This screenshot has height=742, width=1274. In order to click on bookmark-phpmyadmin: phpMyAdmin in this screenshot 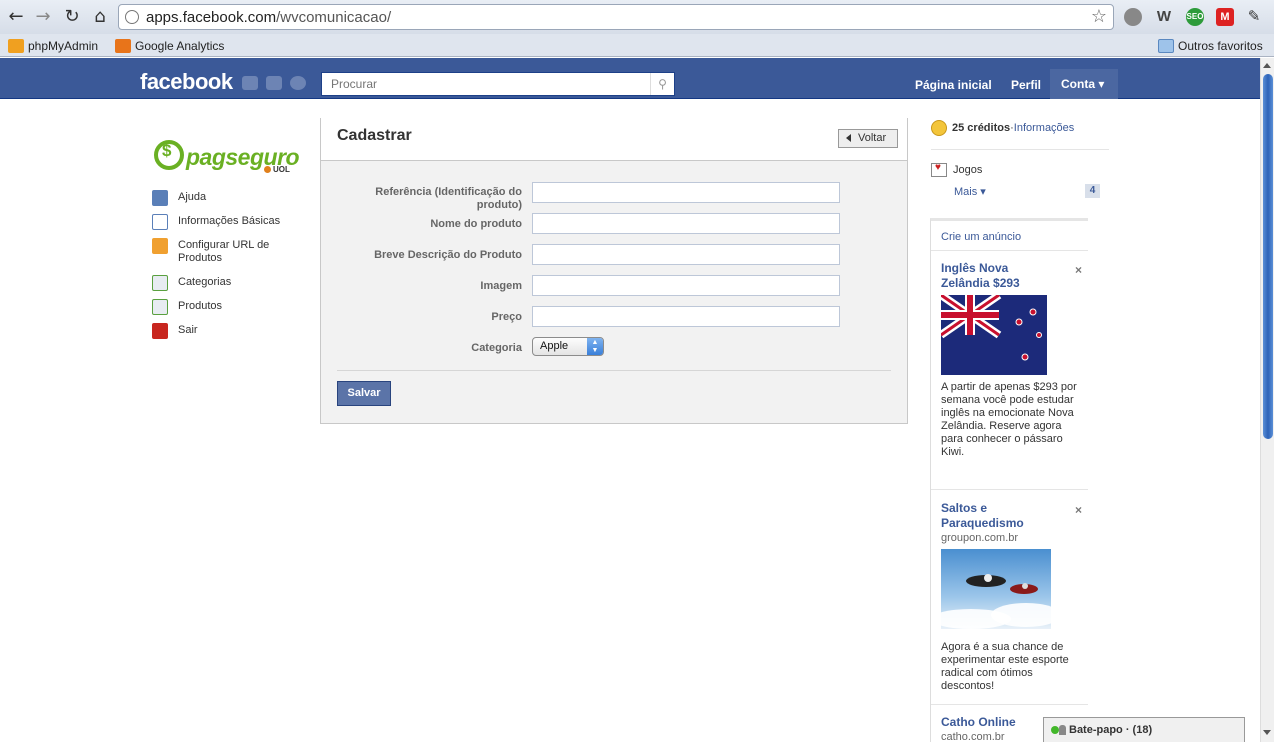, I will do `click(53, 45)`.